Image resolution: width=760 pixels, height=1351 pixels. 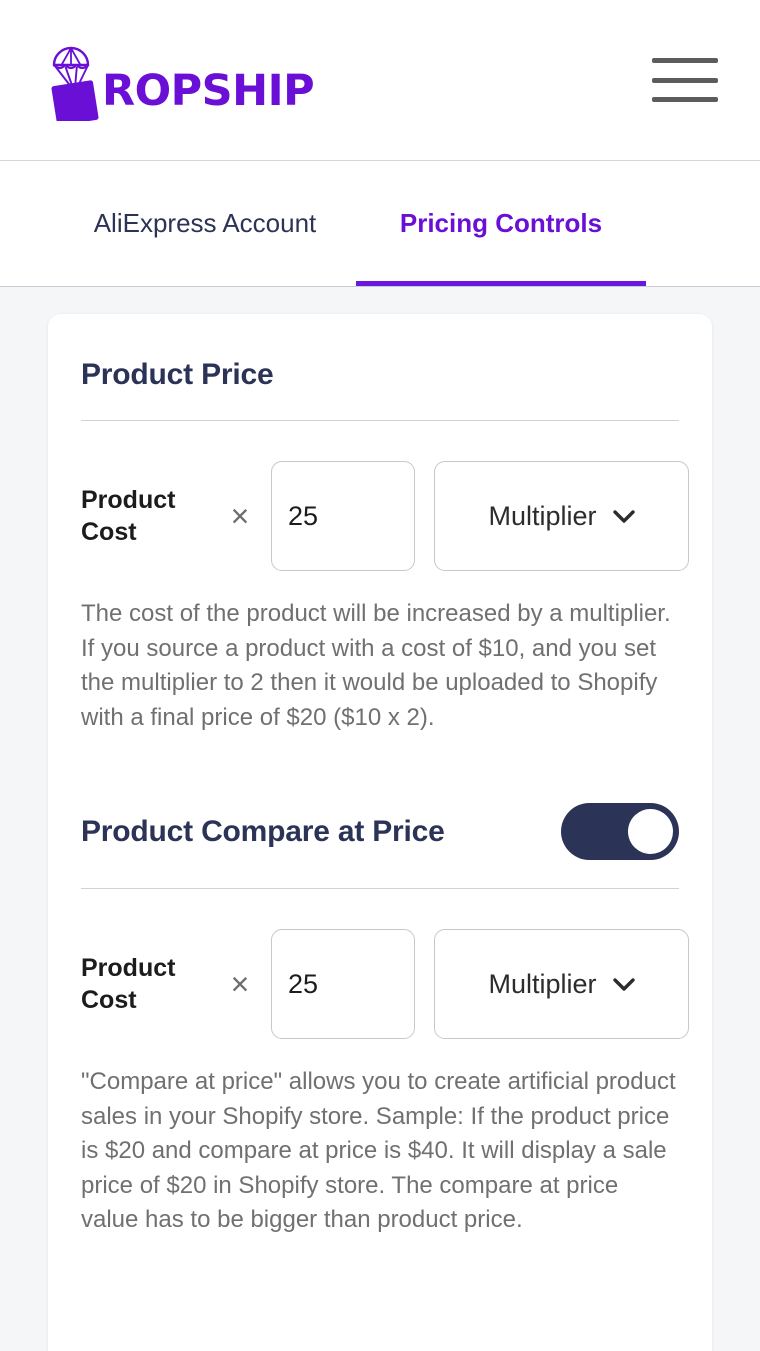 What do you see at coordinates (380, 375) in the screenshot?
I see `product-price-header: Product Price` at bounding box center [380, 375].